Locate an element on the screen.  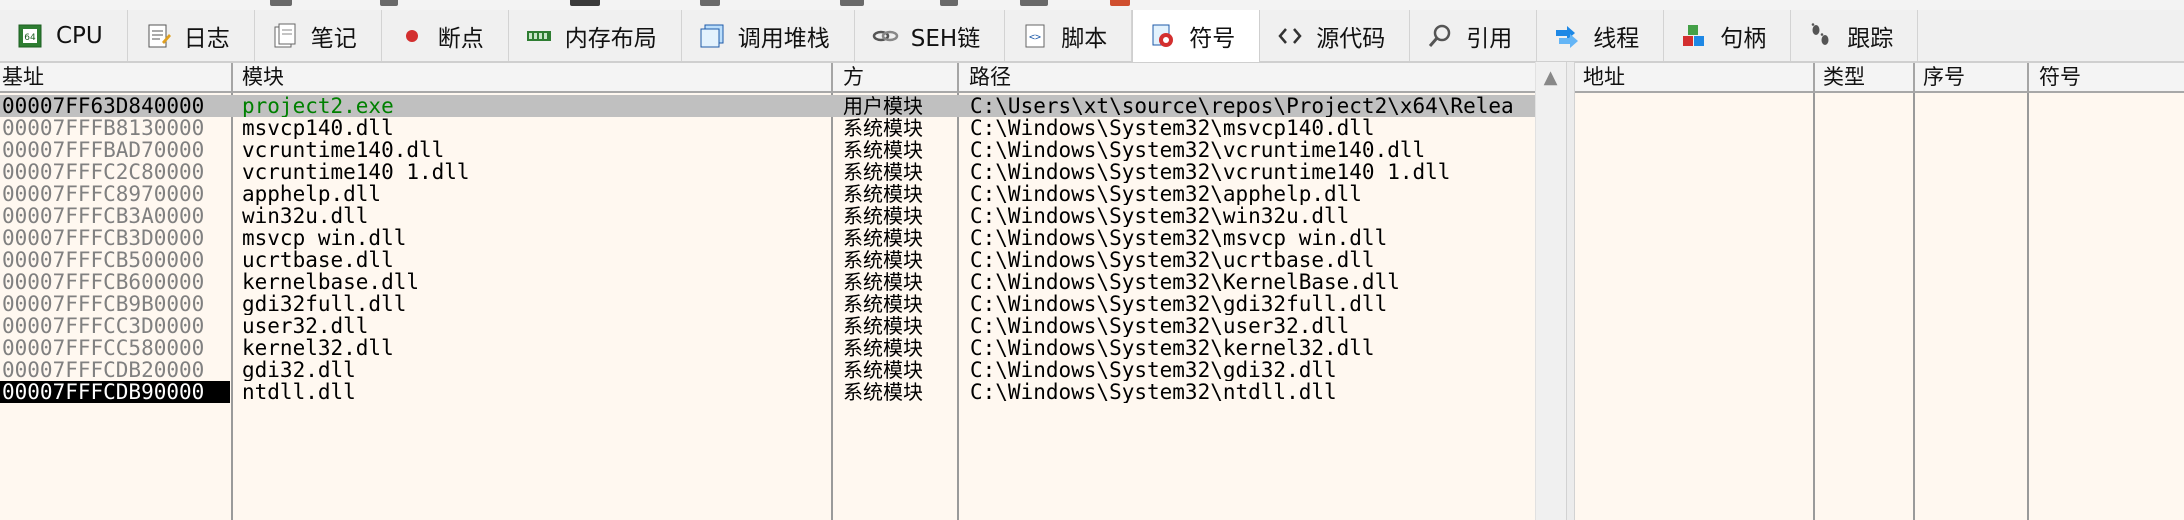
tab-label: 日志 is located at coordinates (206, 38).